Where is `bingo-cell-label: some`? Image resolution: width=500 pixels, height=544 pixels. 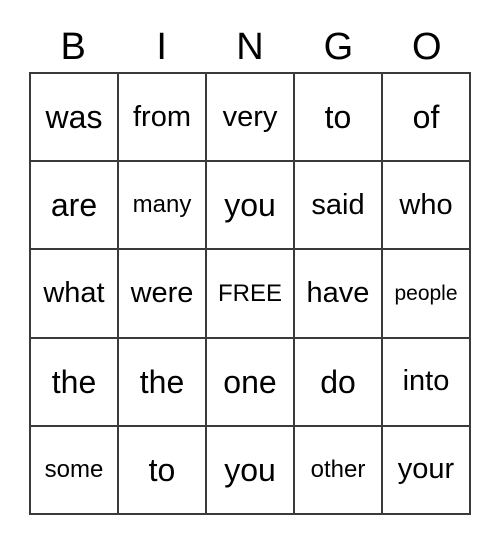
bingo-cell-label: some is located at coordinates (74, 469).